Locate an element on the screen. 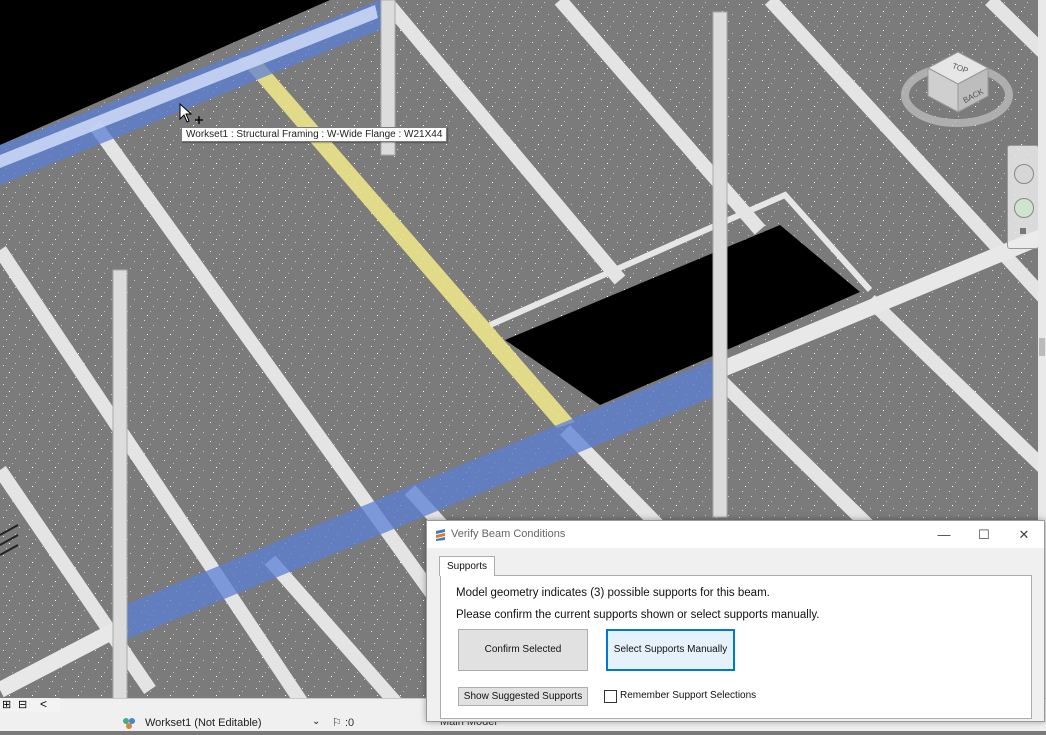  confirm-selected-button: Confirm Selected is located at coordinates (523, 650).